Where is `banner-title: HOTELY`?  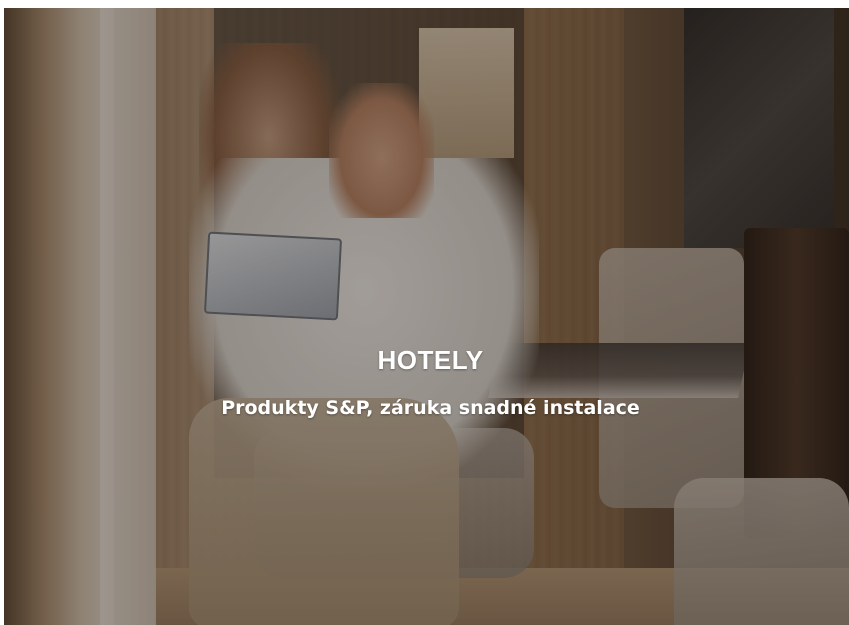 banner-title: HOTELY is located at coordinates (426, 360).